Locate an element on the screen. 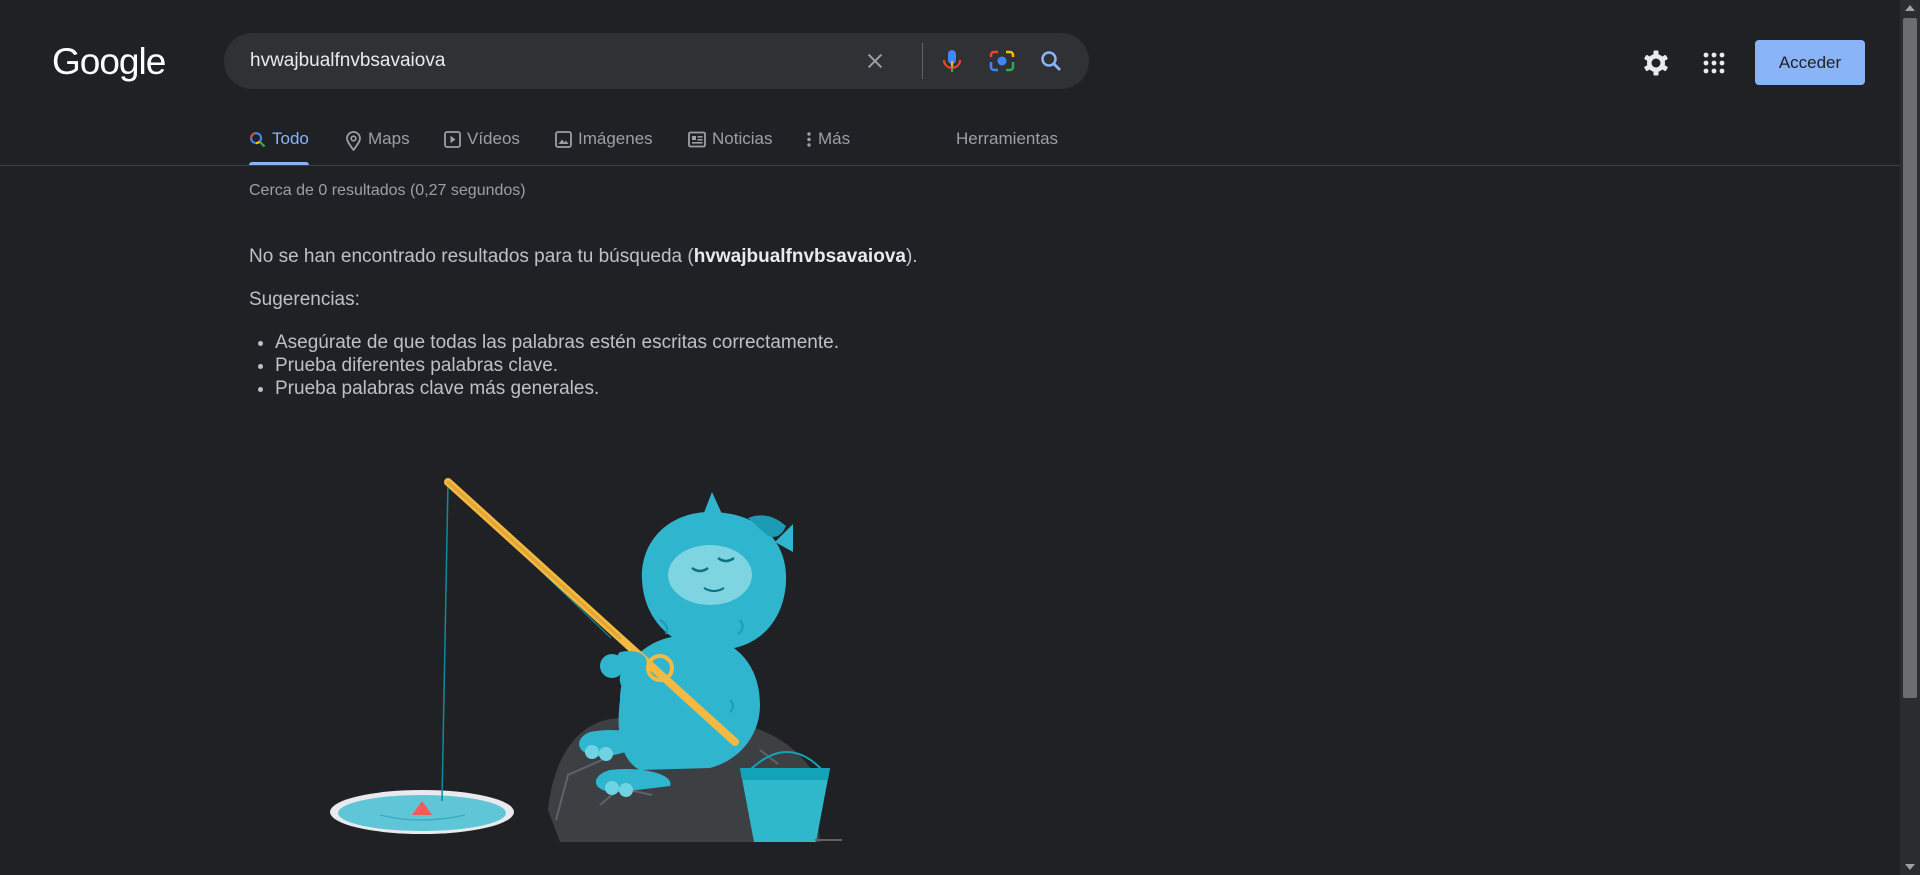  search-input is located at coordinates (540, 61).